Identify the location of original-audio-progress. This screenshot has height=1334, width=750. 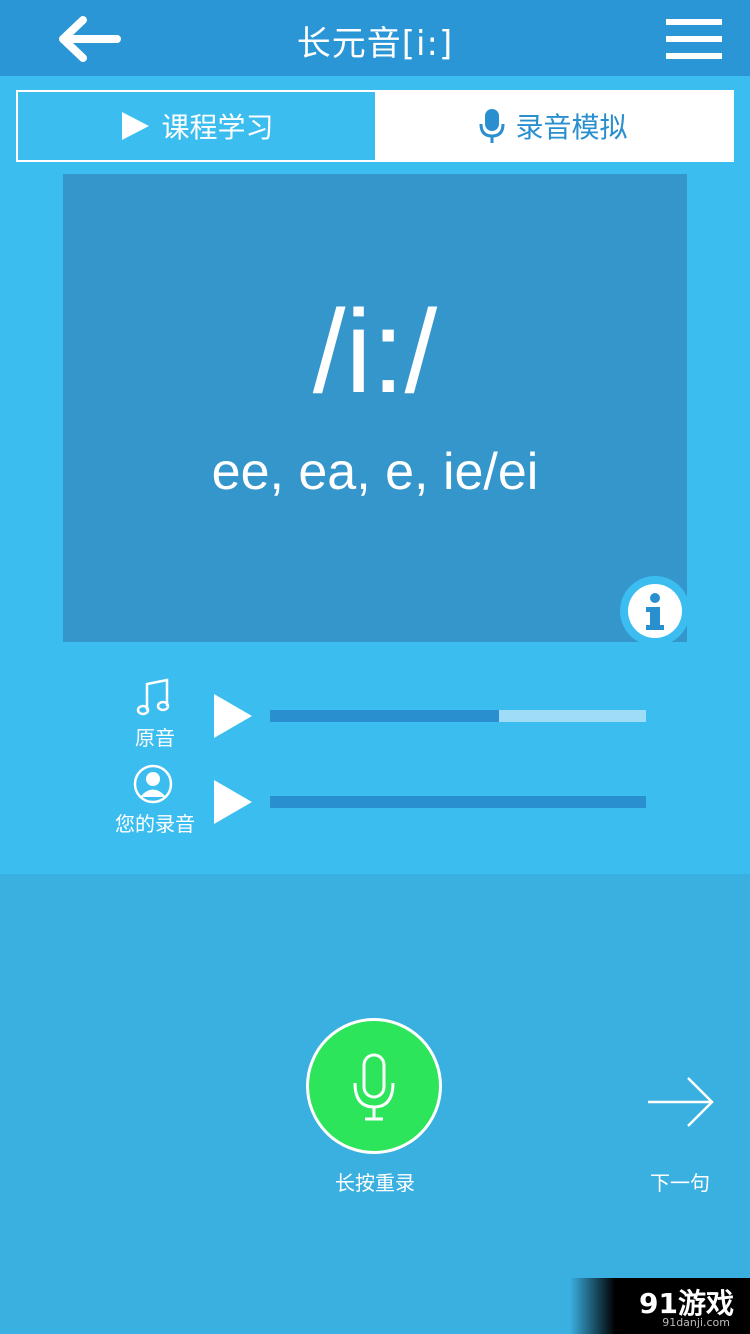
(458, 716).